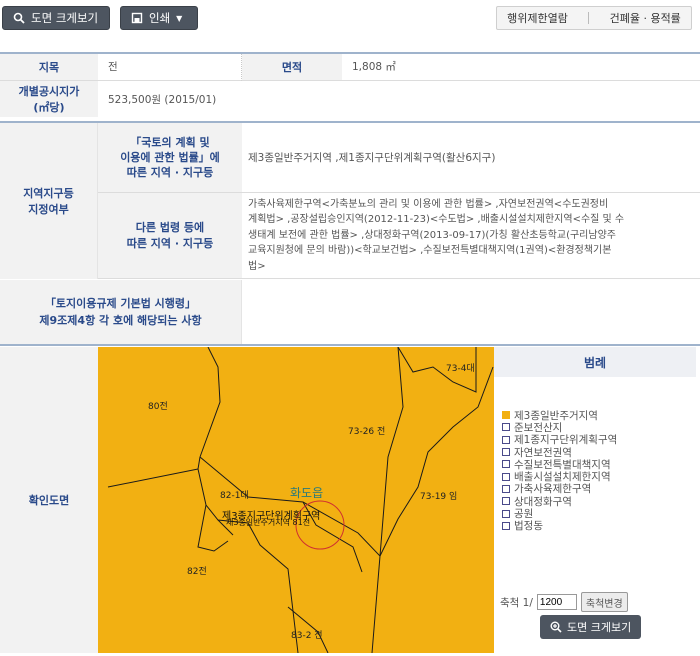  What do you see at coordinates (49, 67) in the screenshot?
I see `jimok-header: 지목` at bounding box center [49, 67].